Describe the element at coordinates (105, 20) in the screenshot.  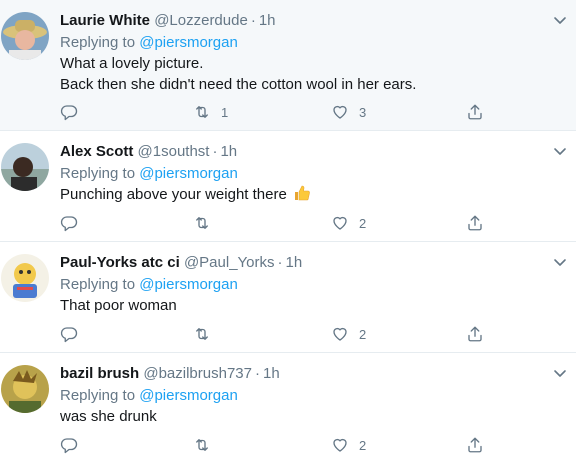
I see `author-name: Laurie White` at that location.